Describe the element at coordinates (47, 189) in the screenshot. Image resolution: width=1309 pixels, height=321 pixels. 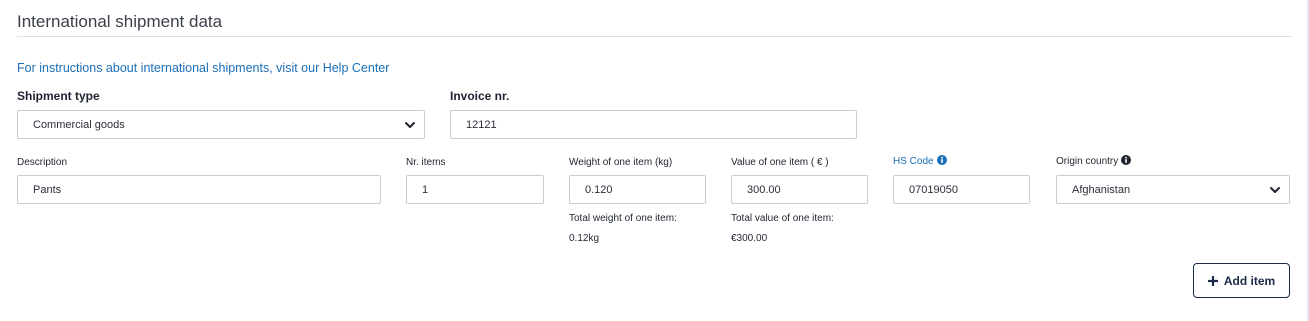
I see `description-value: Pants` at that location.